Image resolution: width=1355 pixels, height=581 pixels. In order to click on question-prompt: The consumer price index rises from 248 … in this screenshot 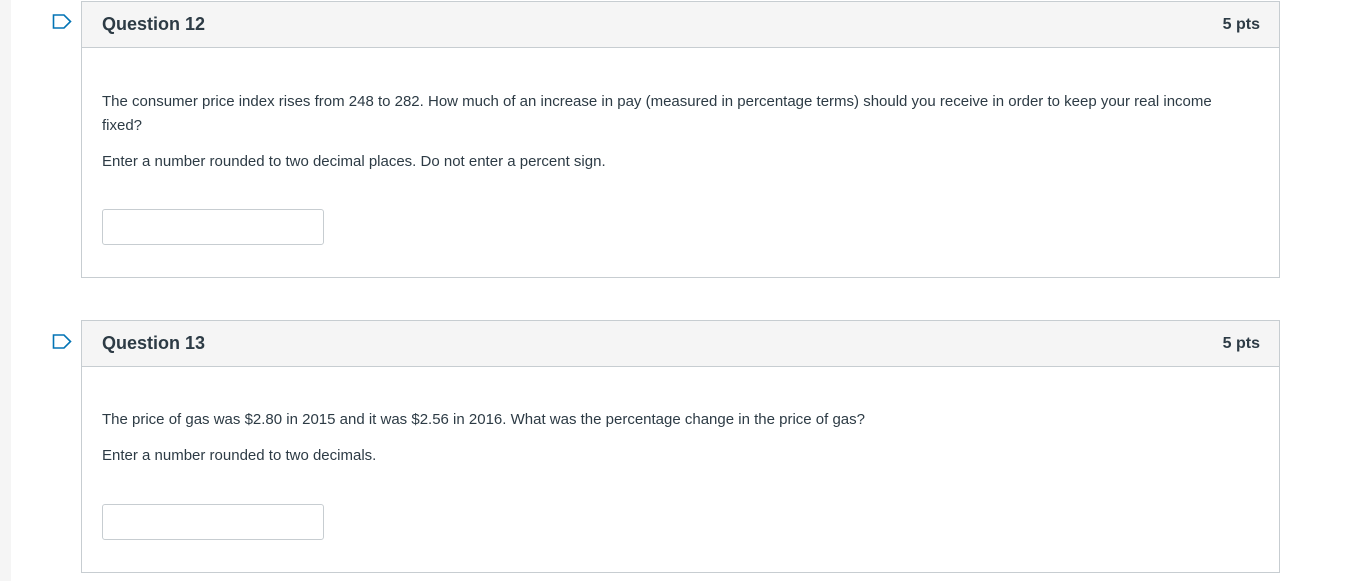, I will do `click(657, 113)`.